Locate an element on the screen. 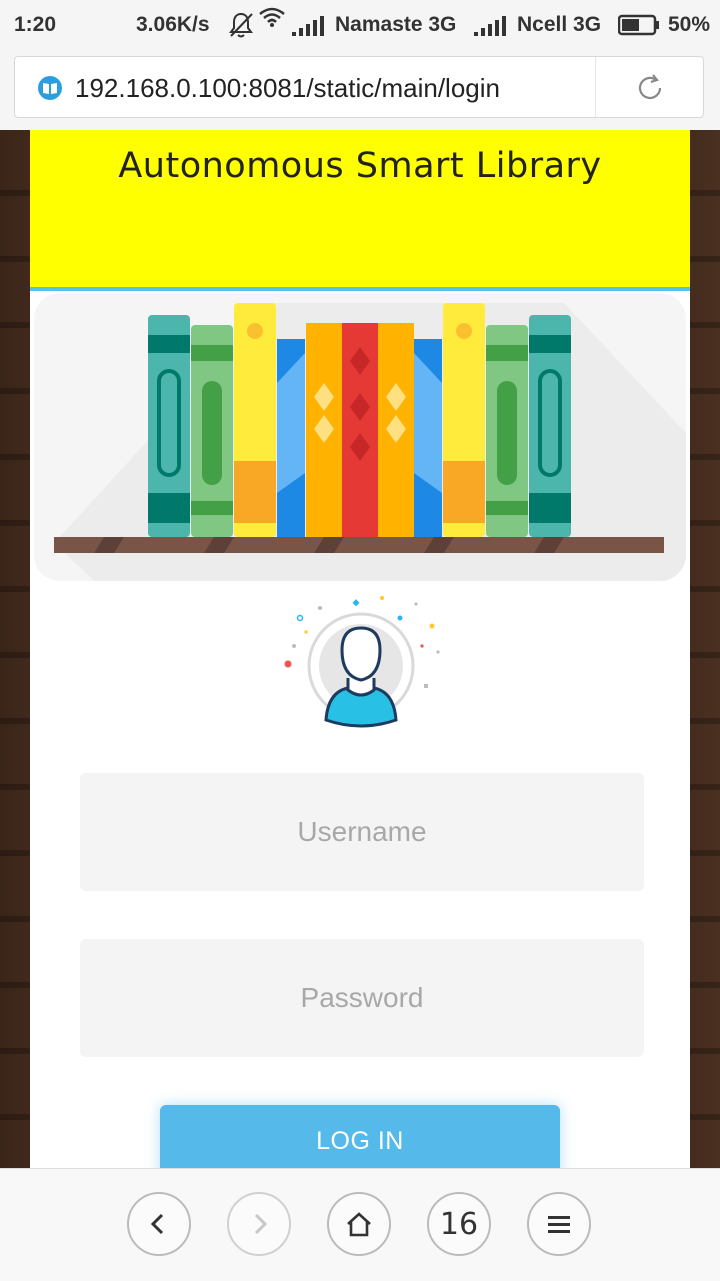 This screenshot has height=1281, width=720. status-bar: 1:20 3.06K/s Namaste 3G Ncell 3G 50% is located at coordinates (360, 25).